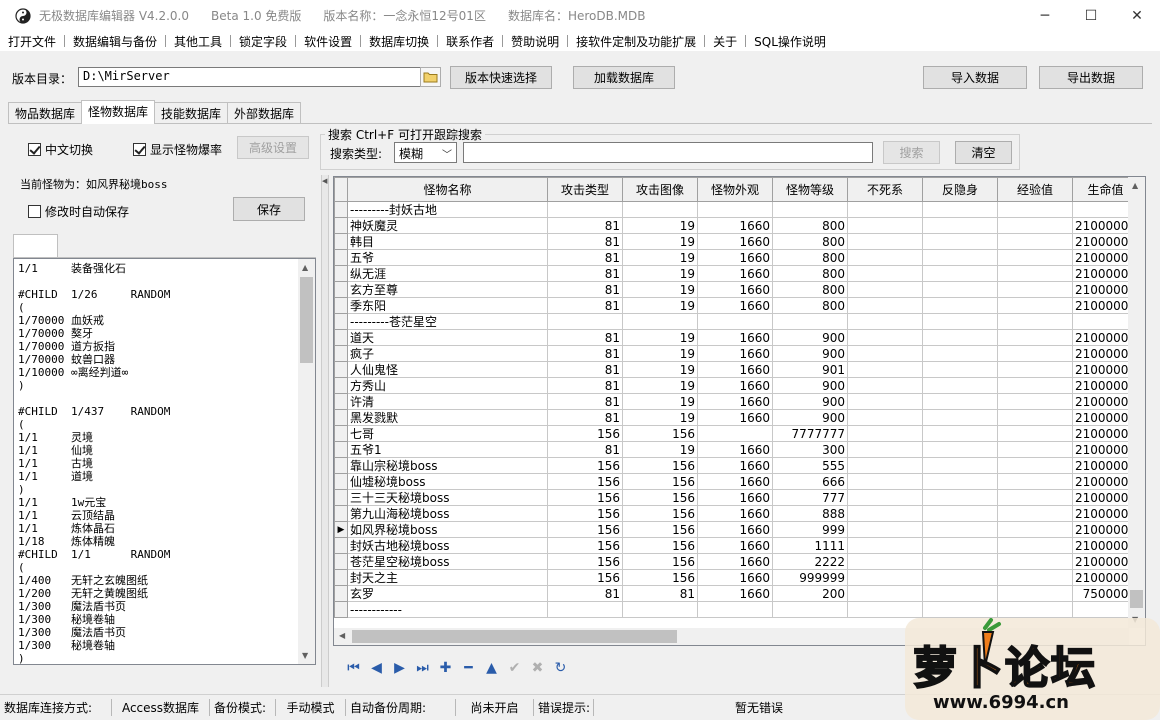 The image size is (1160, 720). I want to click on table-row: 季东阳 81 19 1660 800 21000000, so click(737, 305).